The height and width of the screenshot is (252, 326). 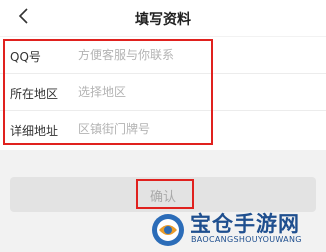 I want to click on region-row: 所在地区, so click(x=163, y=92).